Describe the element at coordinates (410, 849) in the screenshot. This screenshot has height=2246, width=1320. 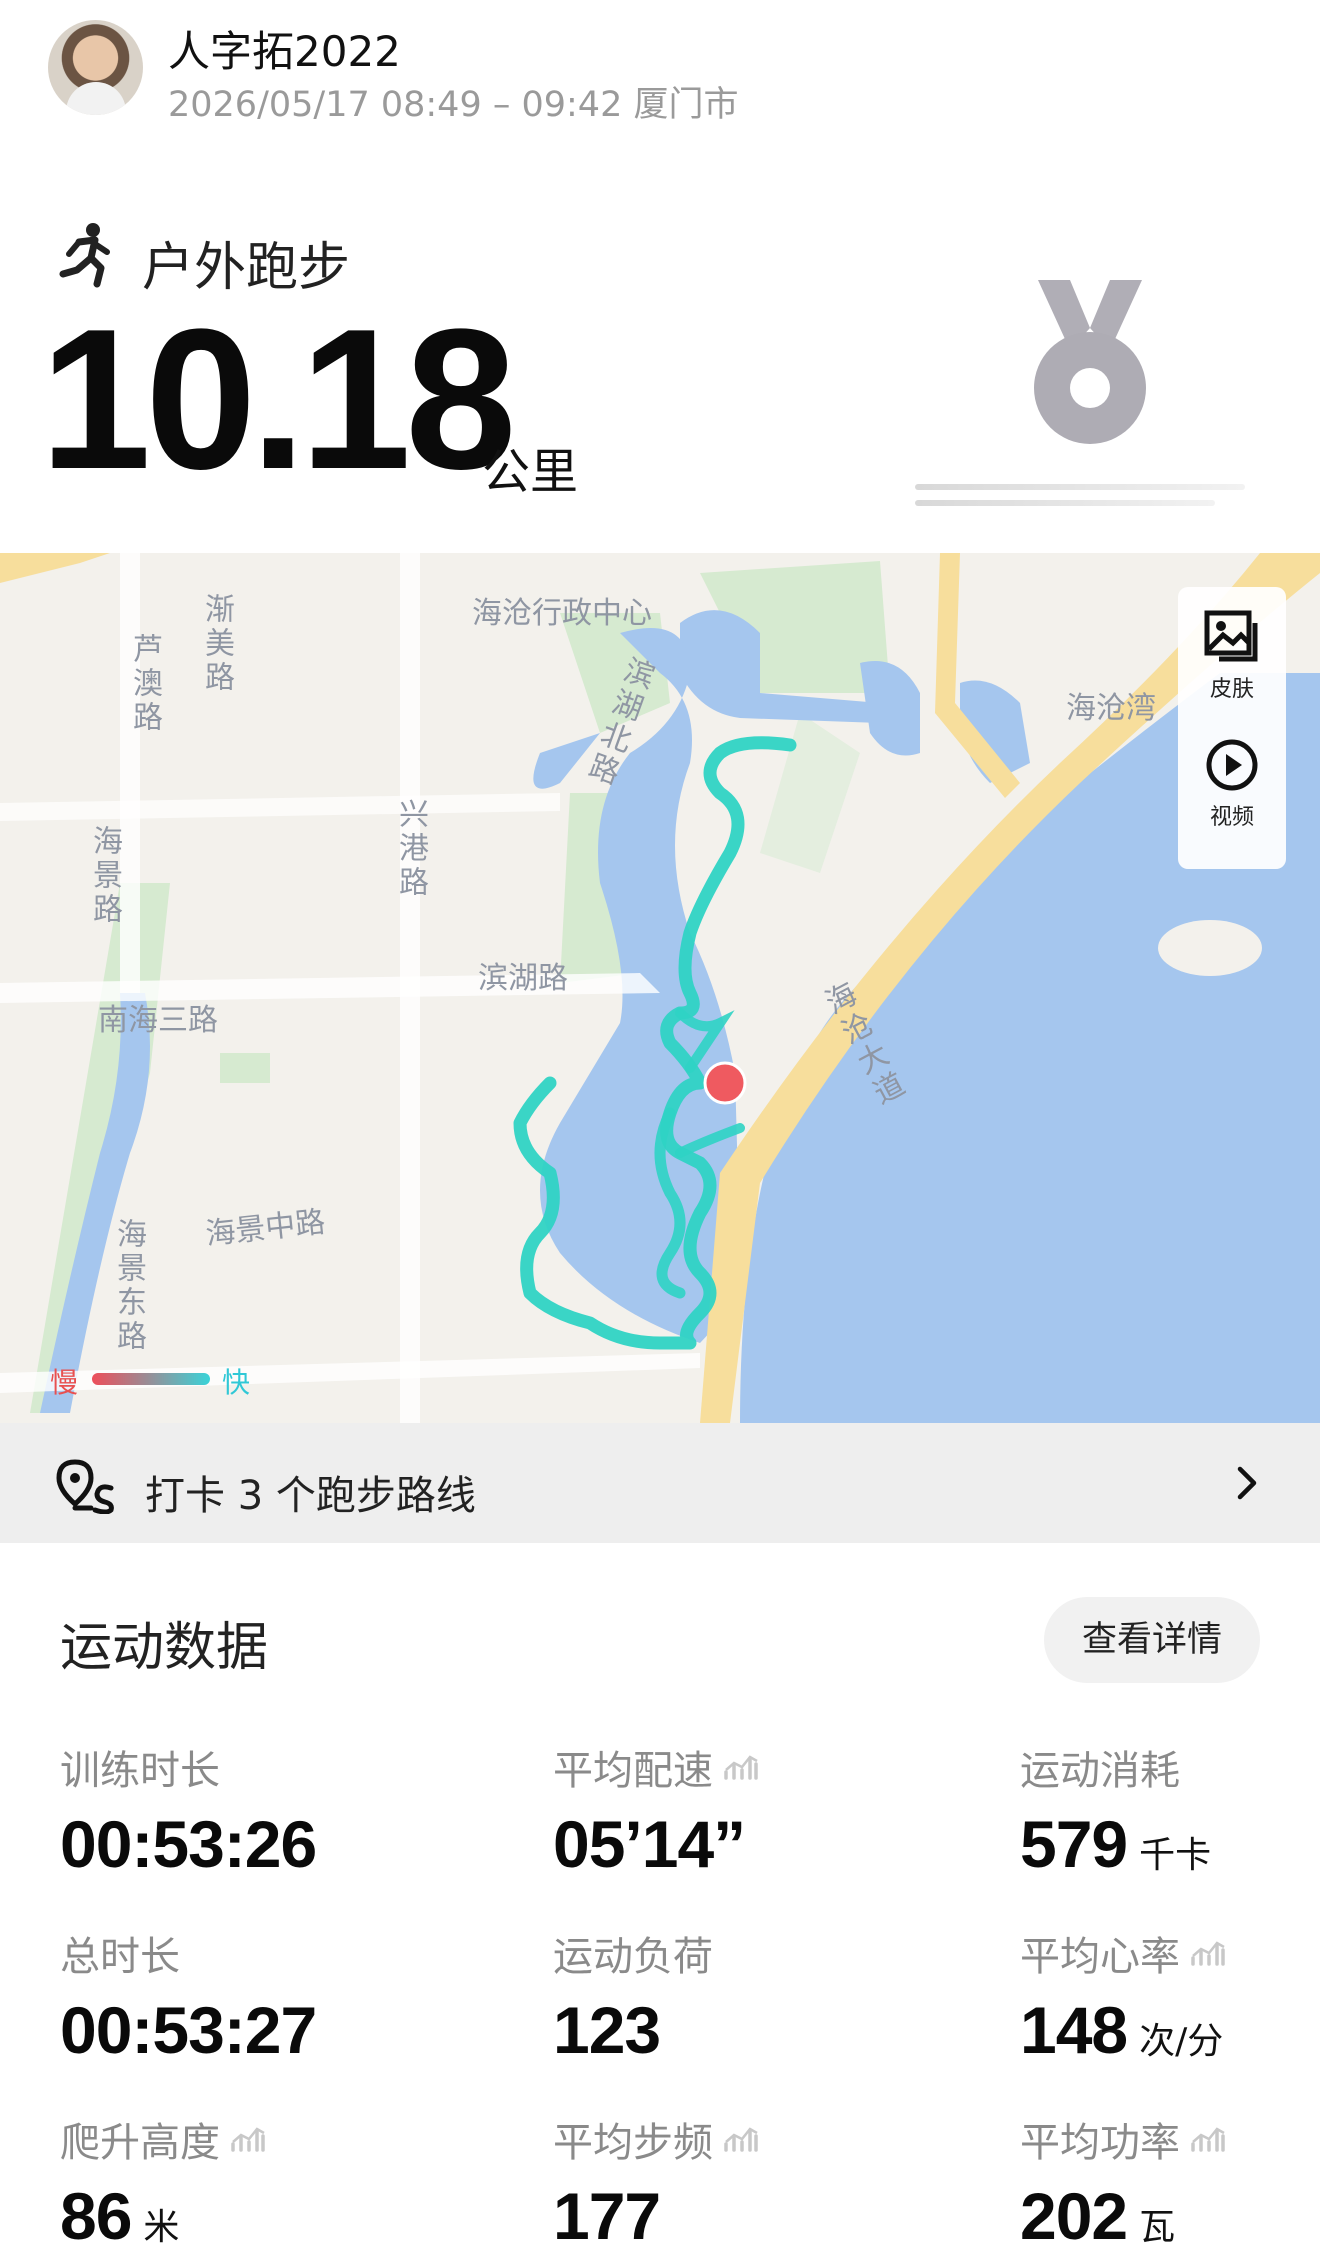
I see `map-label: 兴港路` at that location.